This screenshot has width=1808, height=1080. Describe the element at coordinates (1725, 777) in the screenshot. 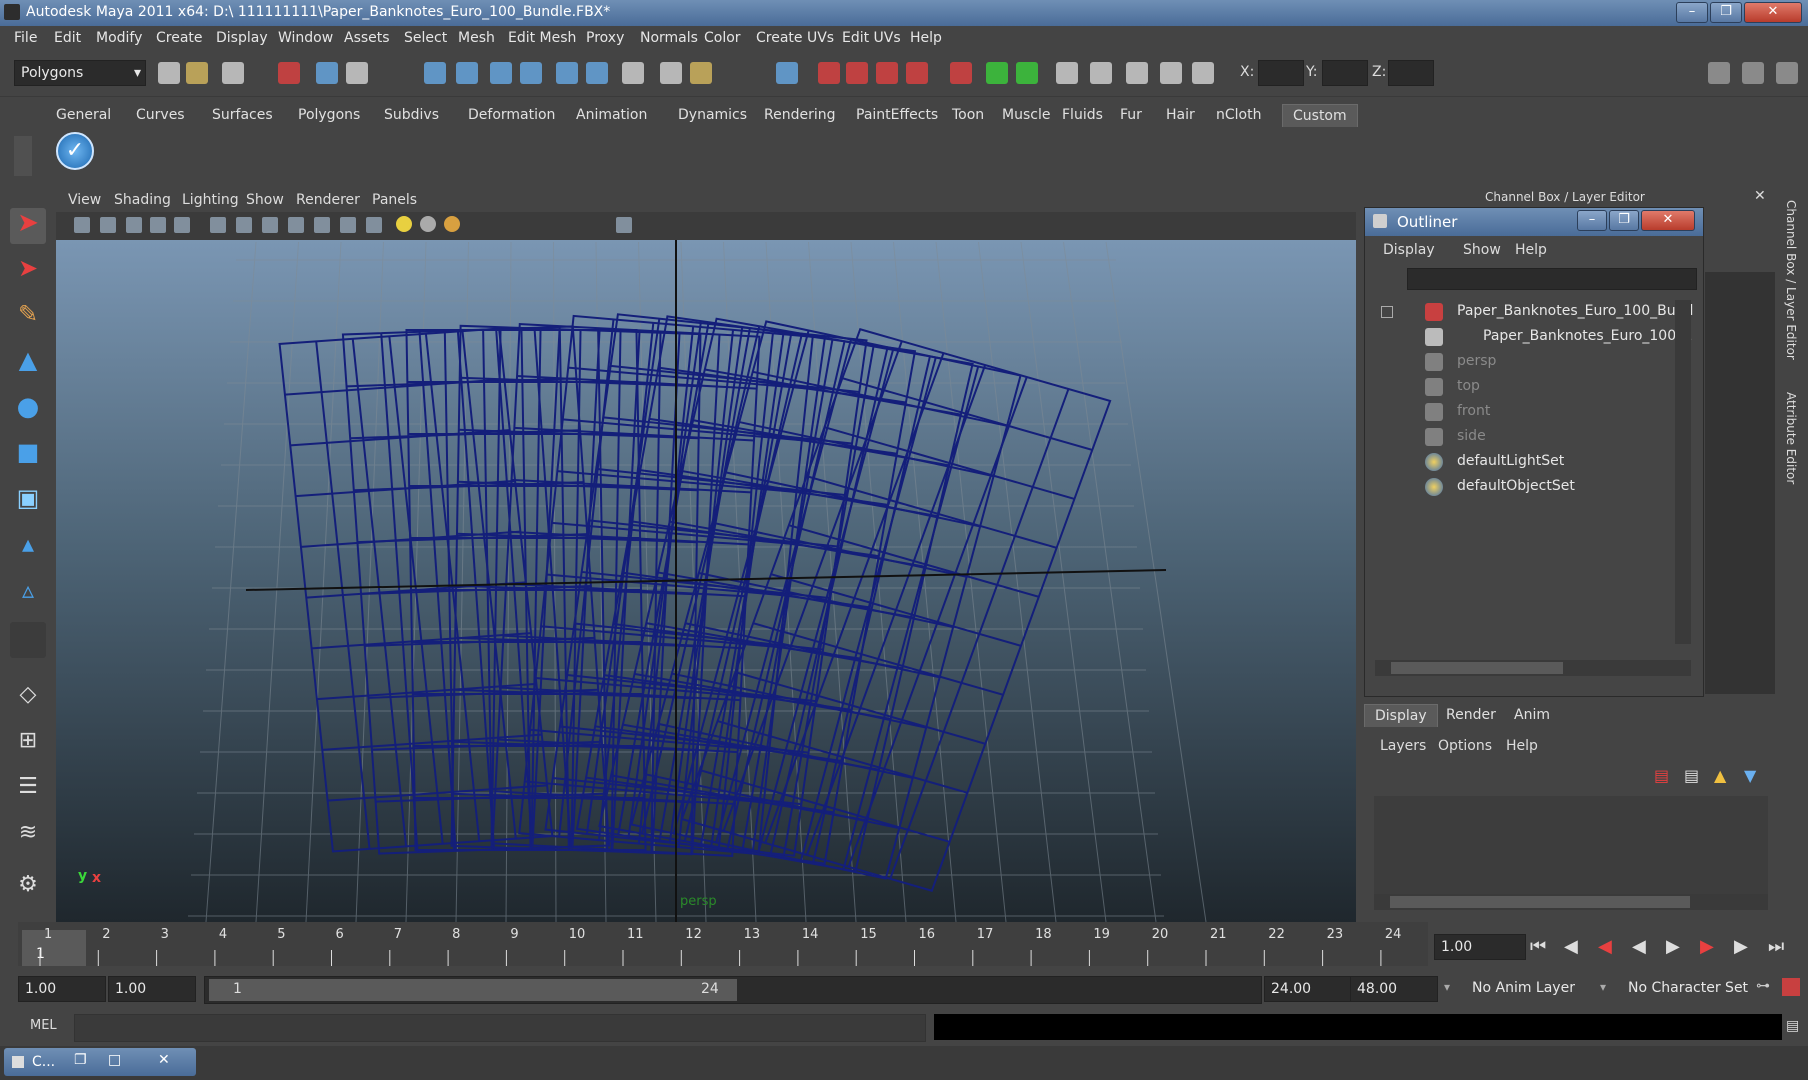

I see `move-up-layer-icon: ▲` at that location.